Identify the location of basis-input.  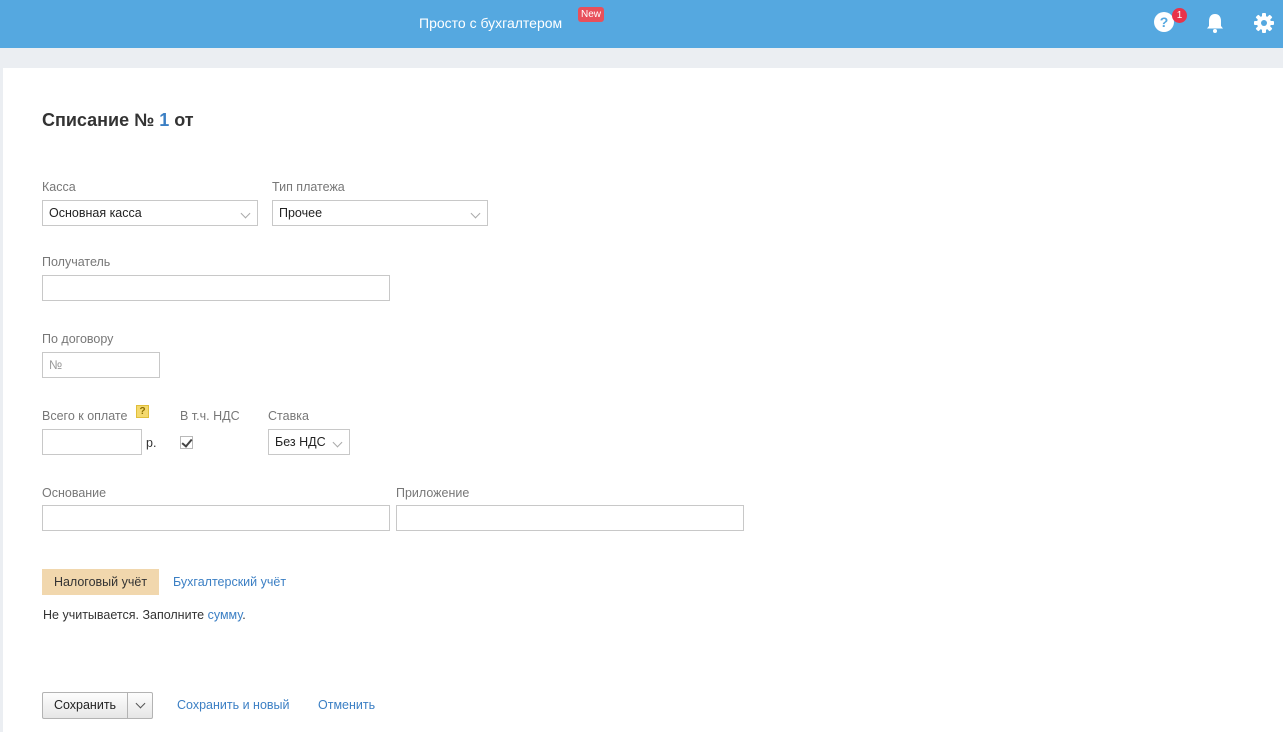
(216, 518).